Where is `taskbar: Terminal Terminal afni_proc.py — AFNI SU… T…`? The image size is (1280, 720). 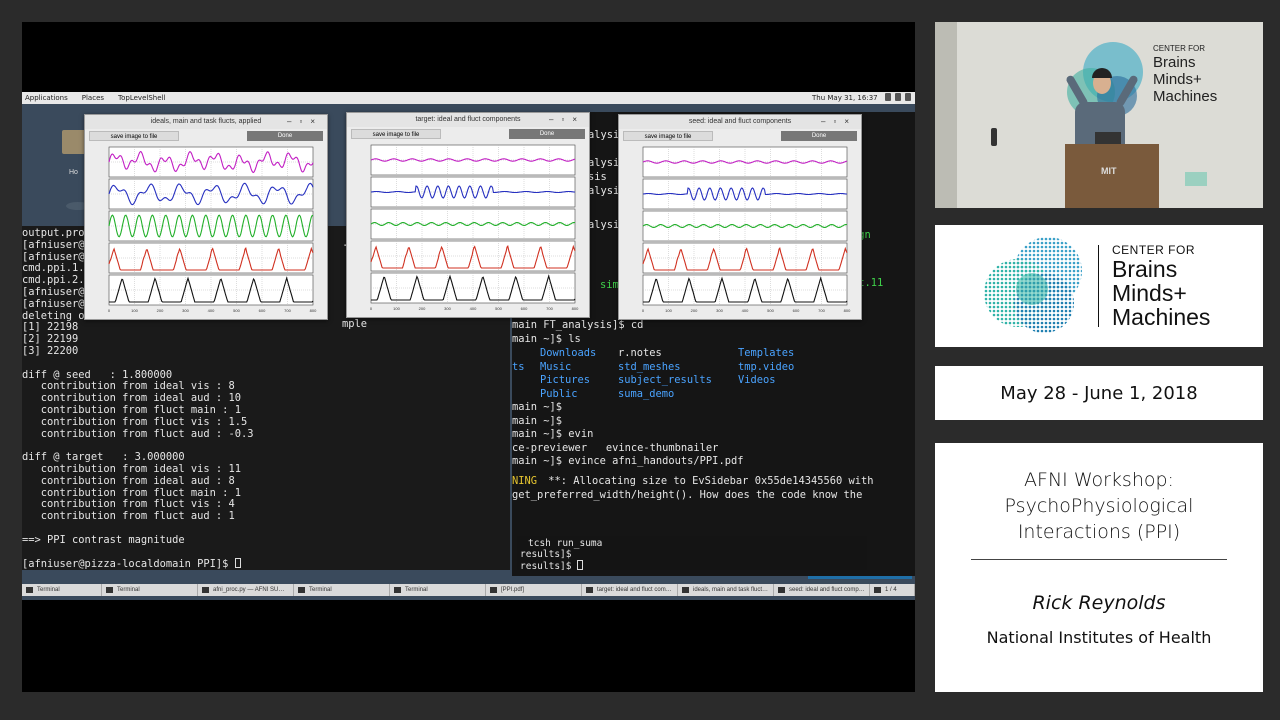
taskbar: Terminal Terminal afni_proc.py — AFNI SU… T… is located at coordinates (468, 590).